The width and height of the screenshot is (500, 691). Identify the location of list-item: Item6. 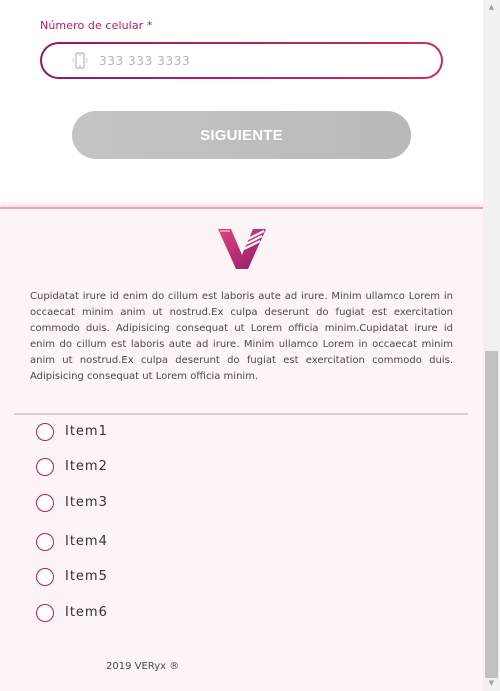
(72, 612).